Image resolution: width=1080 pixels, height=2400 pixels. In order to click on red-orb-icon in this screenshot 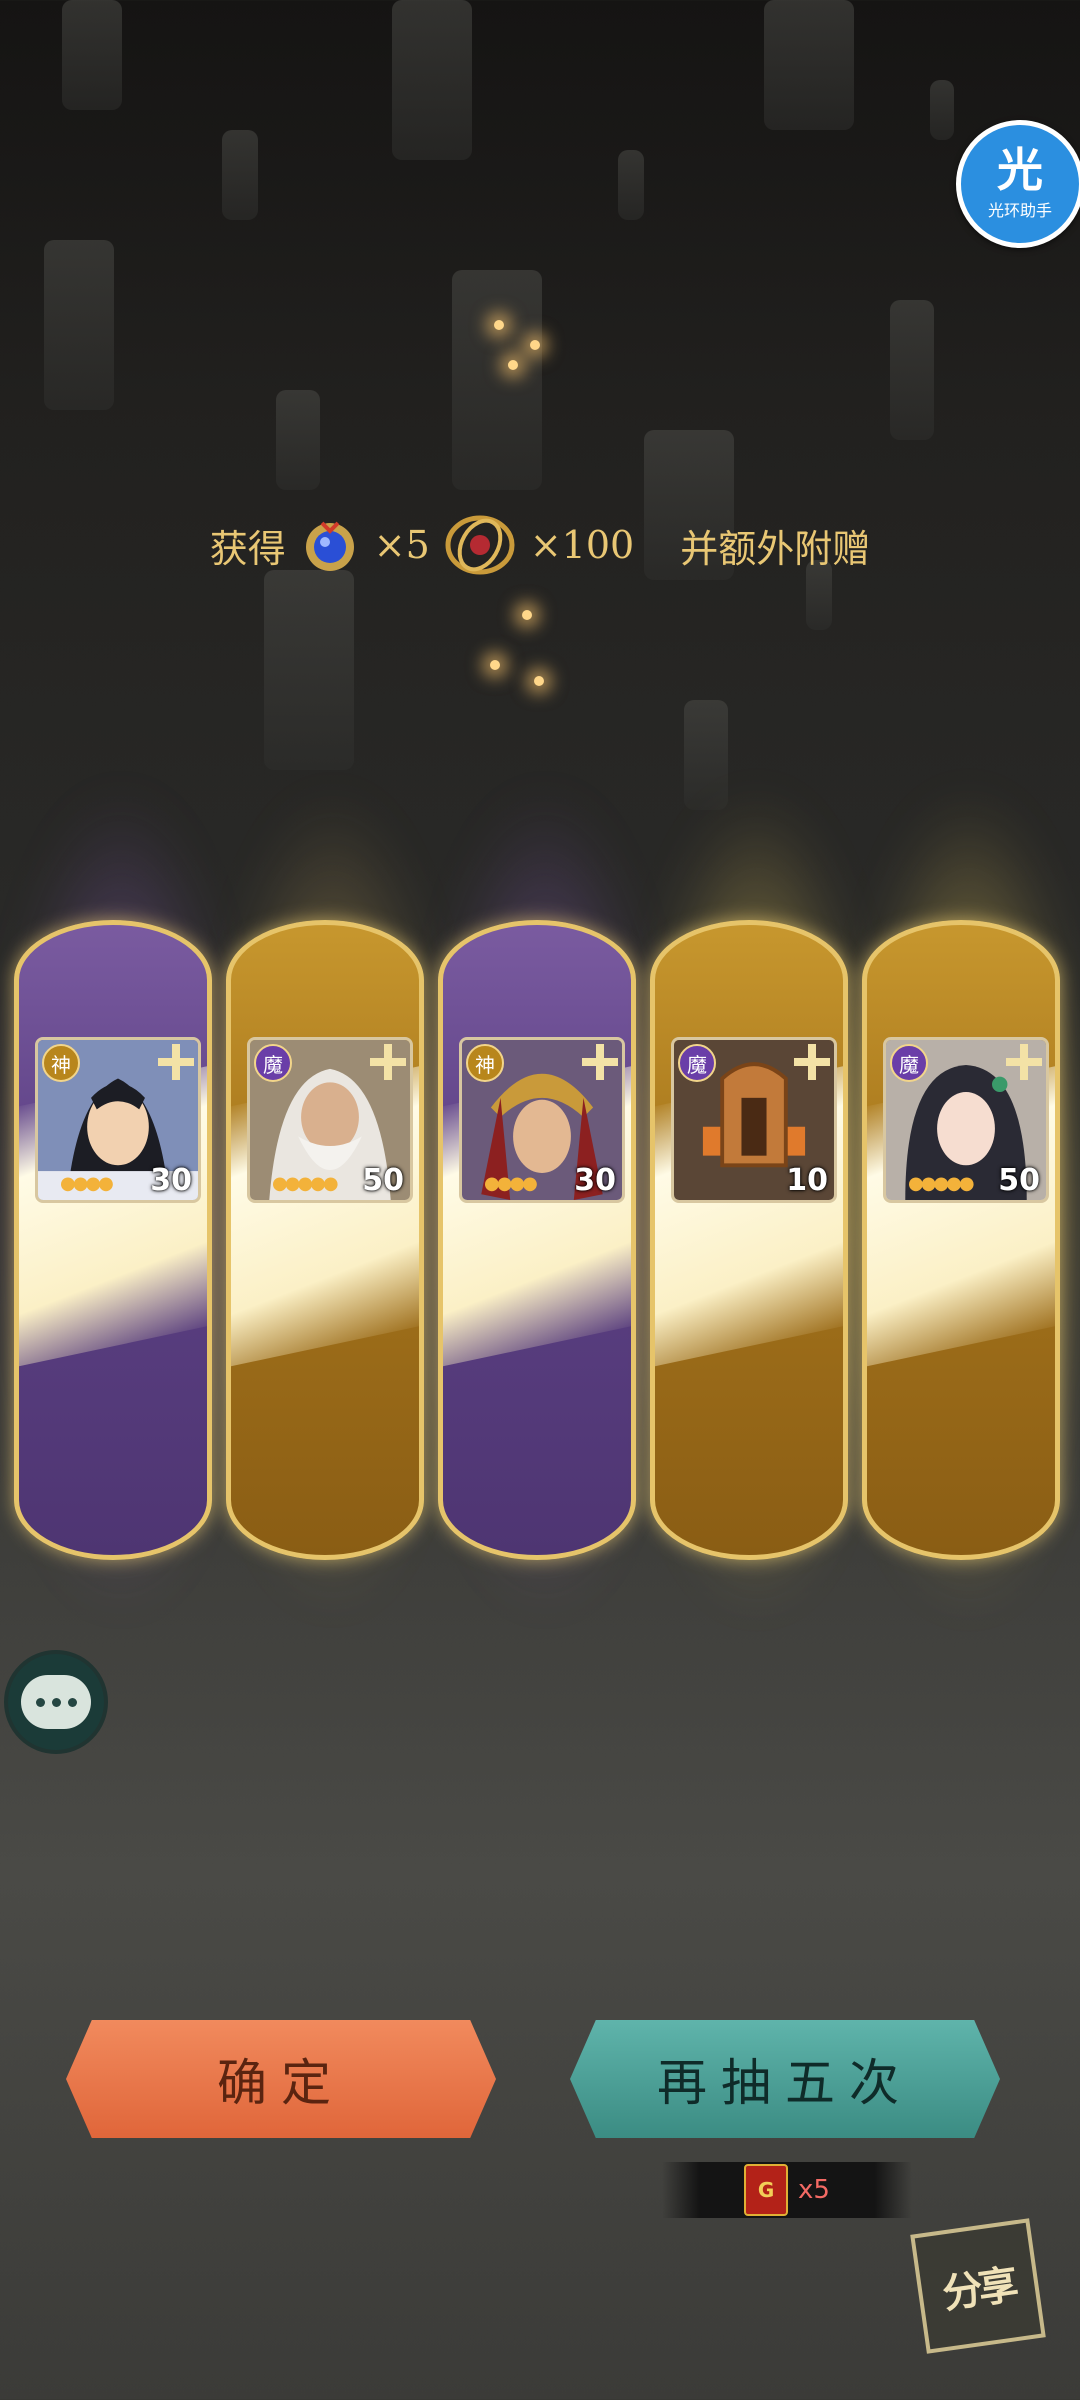, I will do `click(480, 545)`.